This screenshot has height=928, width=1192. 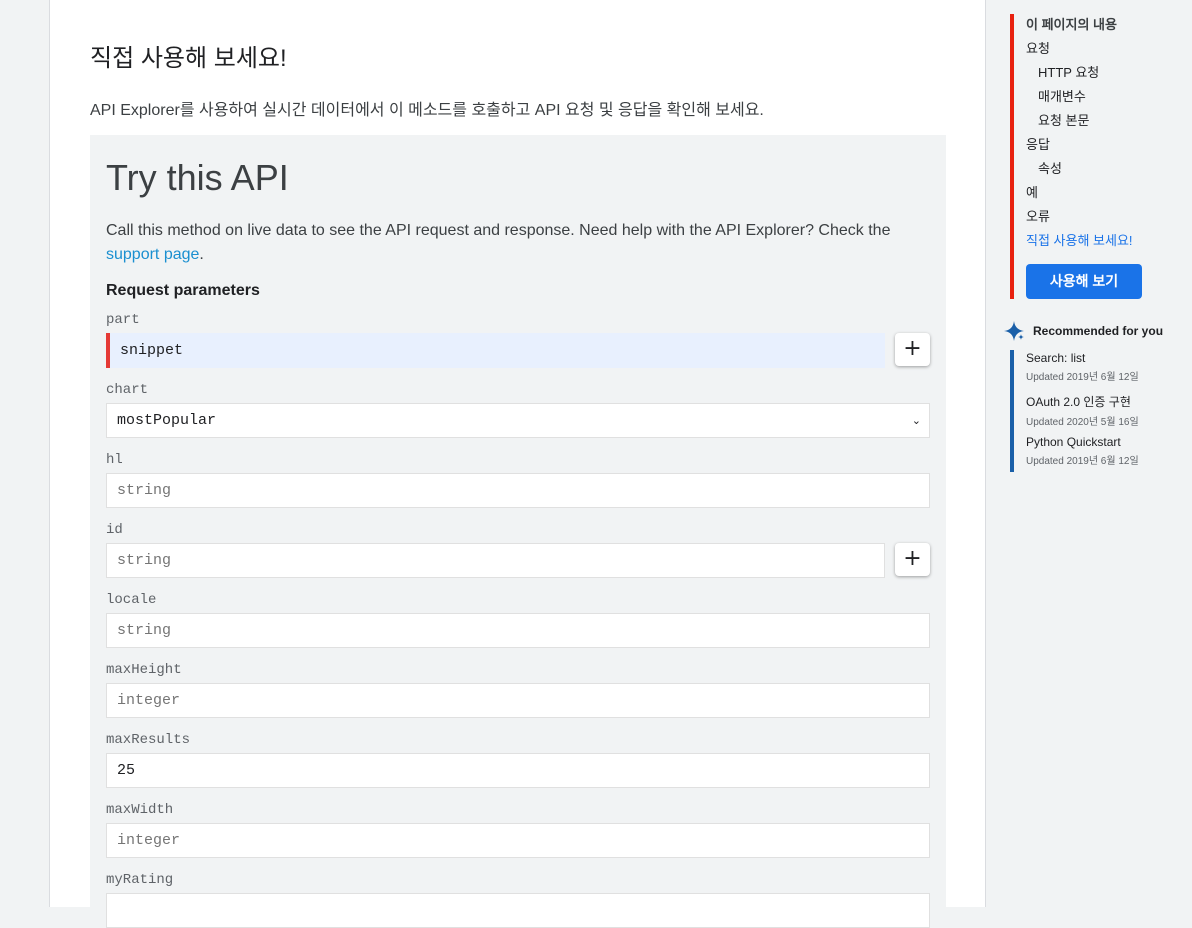 I want to click on list-item: Search: list Updated 2019년 6월 12일, so click(x=1082, y=367).